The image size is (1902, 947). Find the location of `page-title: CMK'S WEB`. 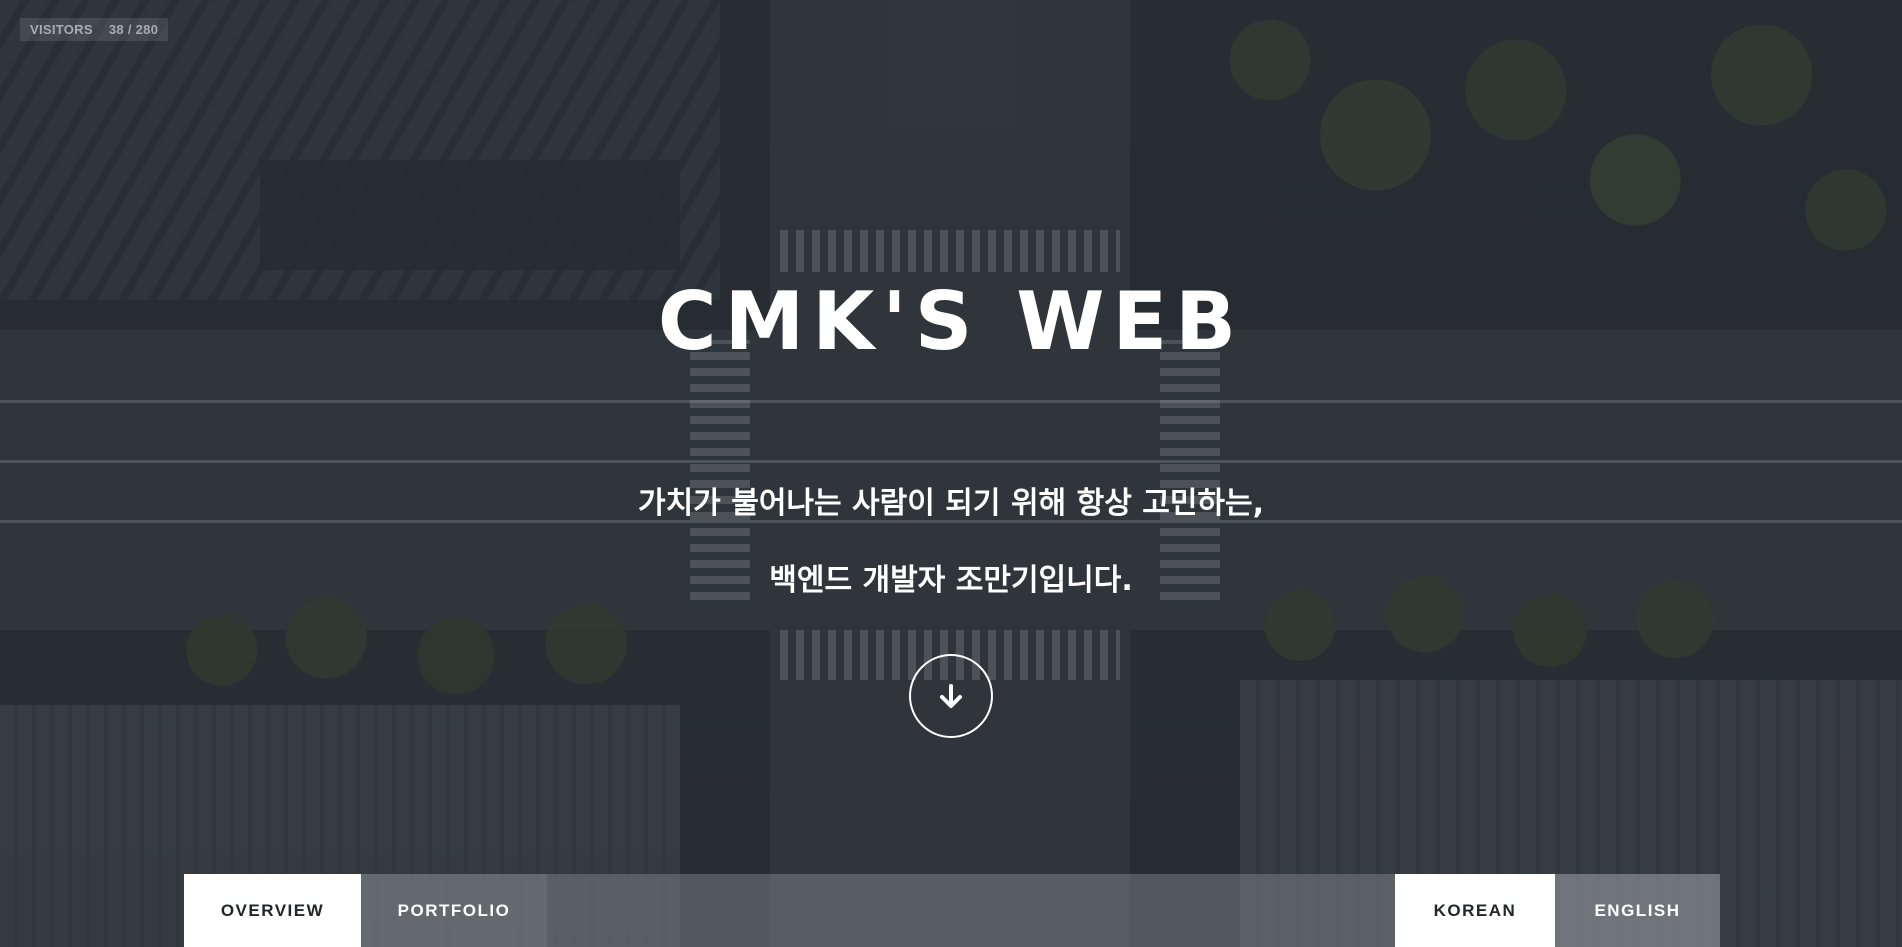

page-title: CMK'S WEB is located at coordinates (951, 321).